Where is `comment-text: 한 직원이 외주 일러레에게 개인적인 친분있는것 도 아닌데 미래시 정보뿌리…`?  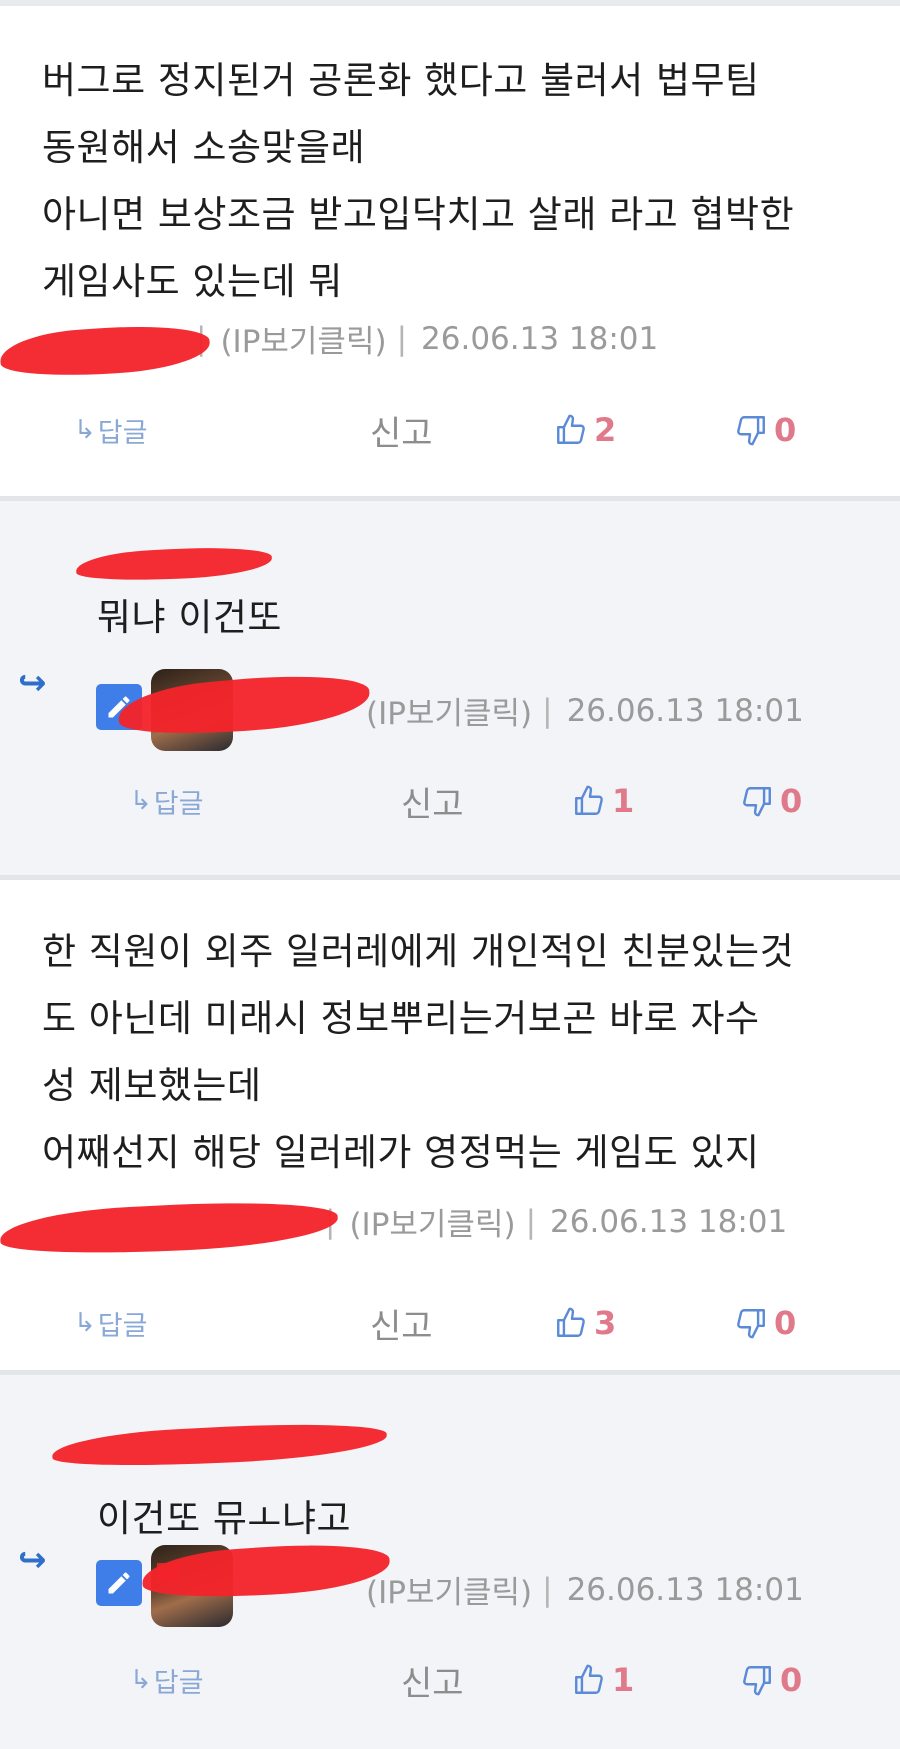
comment-text: 한 직원이 외주 일러레에게 개인적인 친분있는것 도 아닌데 미래시 정보뿌리… is located at coordinates (418, 1052).